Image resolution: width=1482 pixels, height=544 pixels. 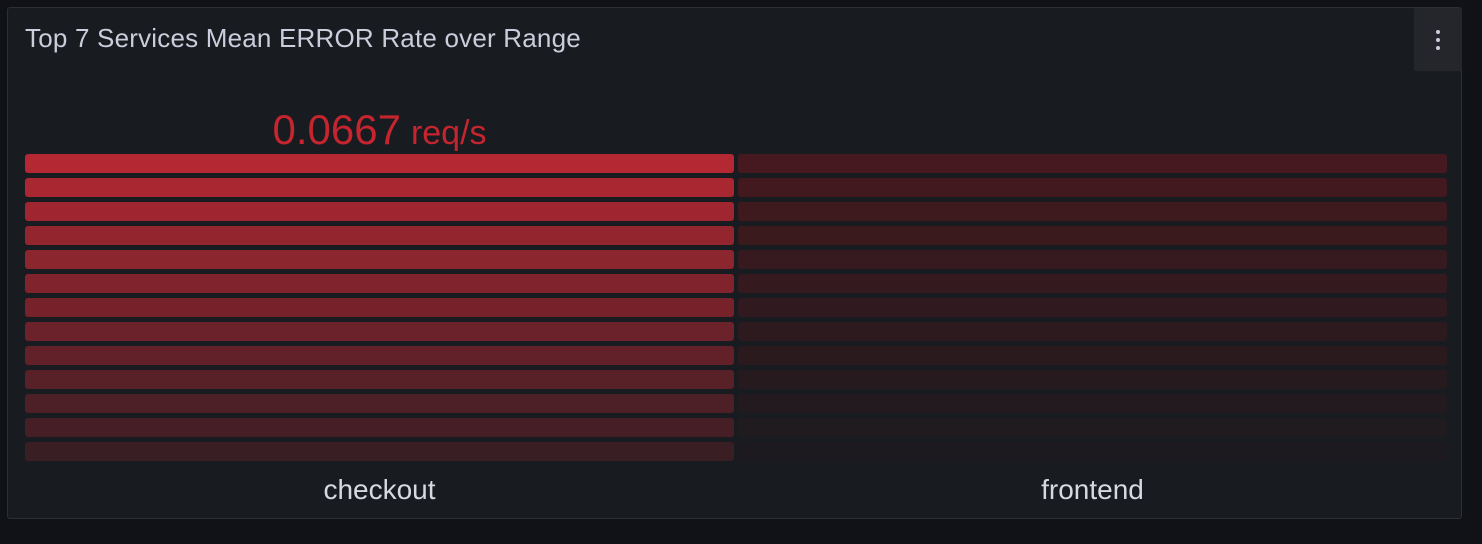 What do you see at coordinates (448, 133) in the screenshot?
I see `value-unit: req/s` at bounding box center [448, 133].